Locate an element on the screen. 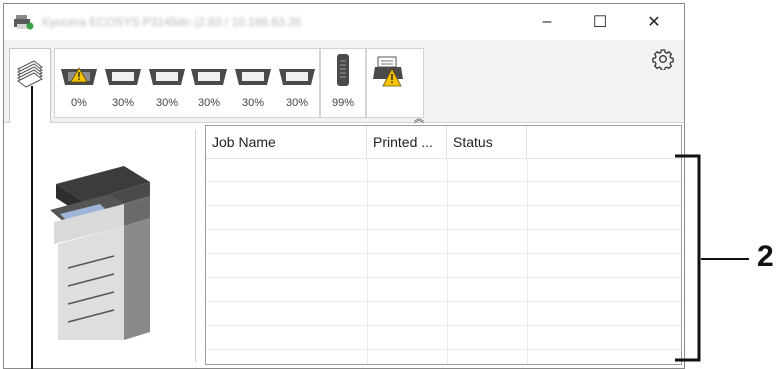  printer-image is located at coordinates (100, 253).